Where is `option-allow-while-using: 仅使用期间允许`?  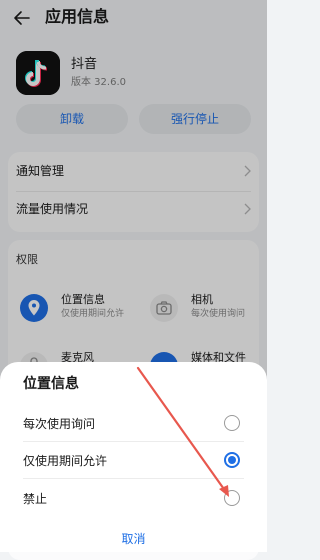 option-allow-while-using: 仅使用期间允许 is located at coordinates (133, 461).